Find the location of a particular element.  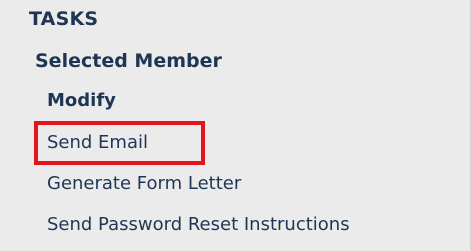

send-password-reset-link: Send Password Reset Instructions is located at coordinates (198, 224).